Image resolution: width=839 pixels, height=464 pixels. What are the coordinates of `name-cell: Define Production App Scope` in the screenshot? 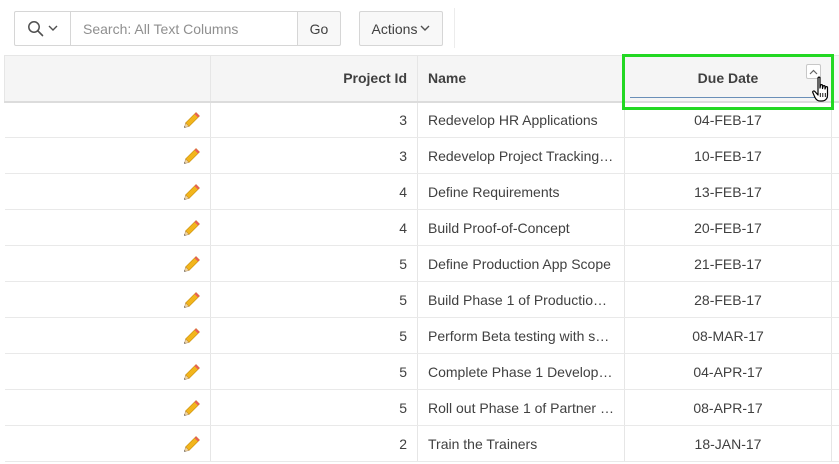 It's located at (521, 263).